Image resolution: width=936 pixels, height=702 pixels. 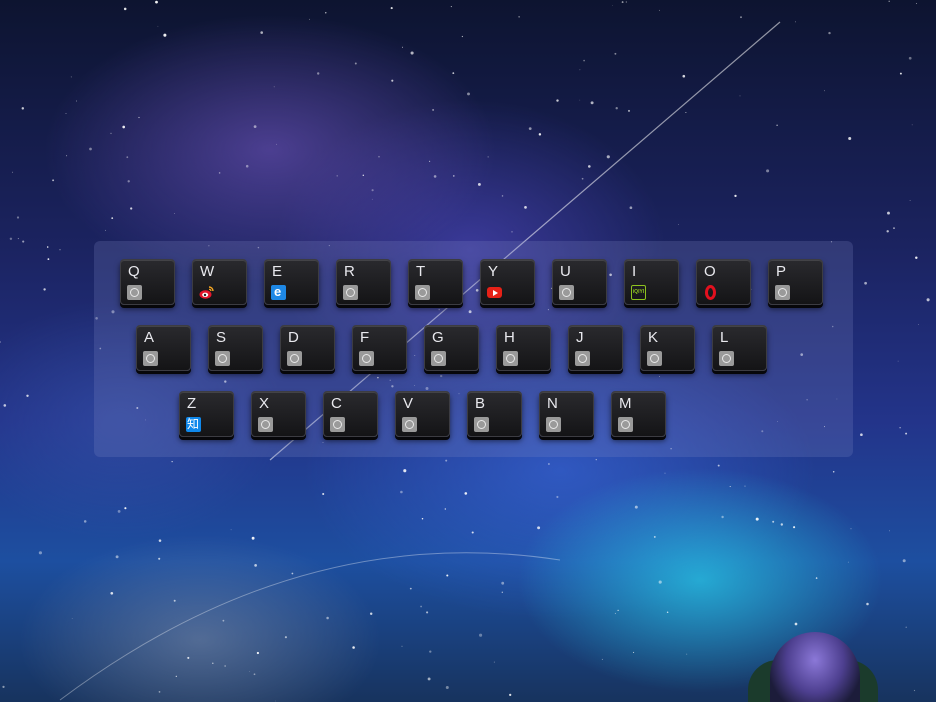 What do you see at coordinates (493, 271) in the screenshot?
I see `key-letter: Y` at bounding box center [493, 271].